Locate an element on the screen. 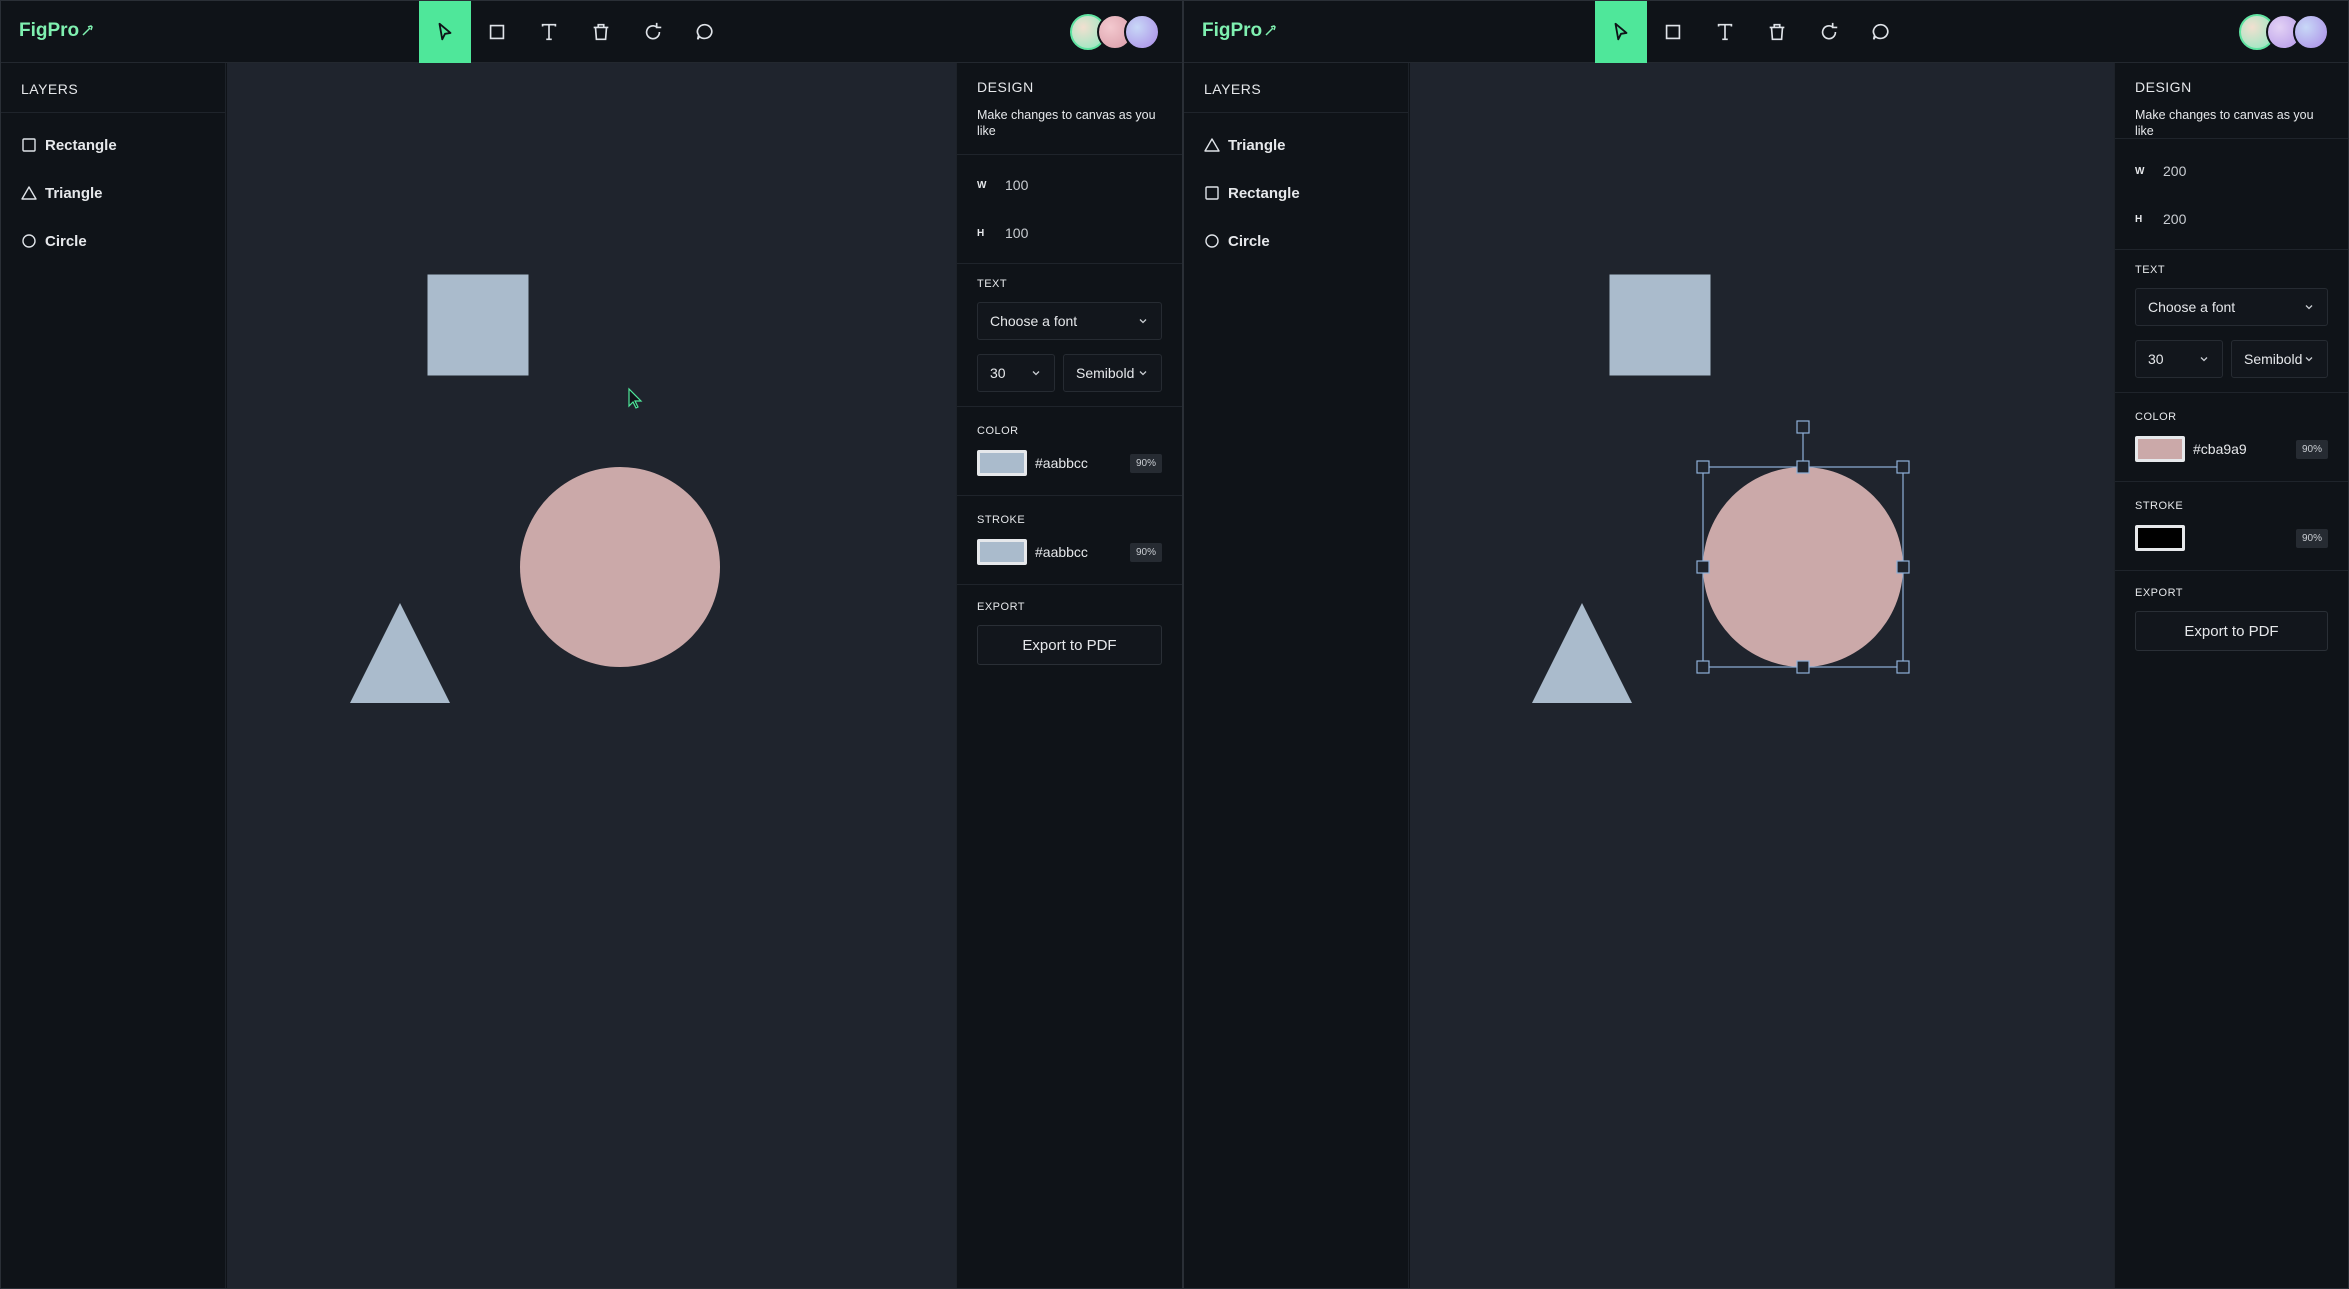 This screenshot has width=2349, height=1289. height-key: H is located at coordinates (2139, 219).